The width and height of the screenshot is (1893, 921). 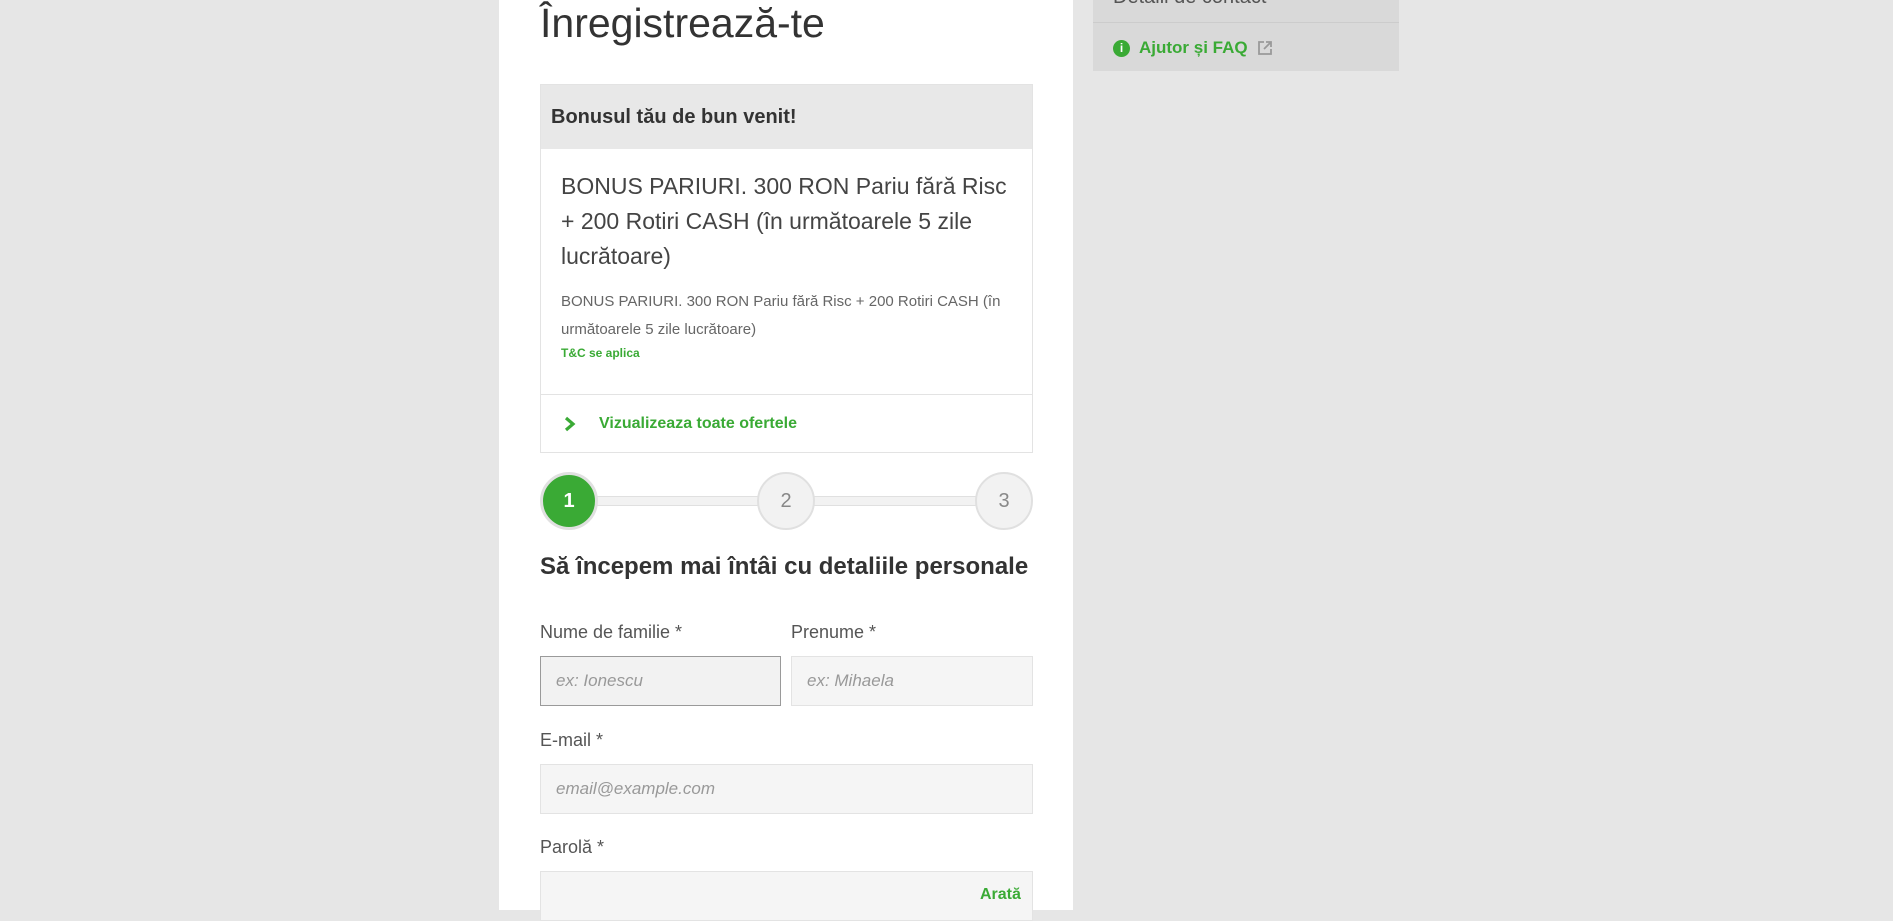 I want to click on contact-details-label: Detalii de contact, so click(x=1189, y=4).